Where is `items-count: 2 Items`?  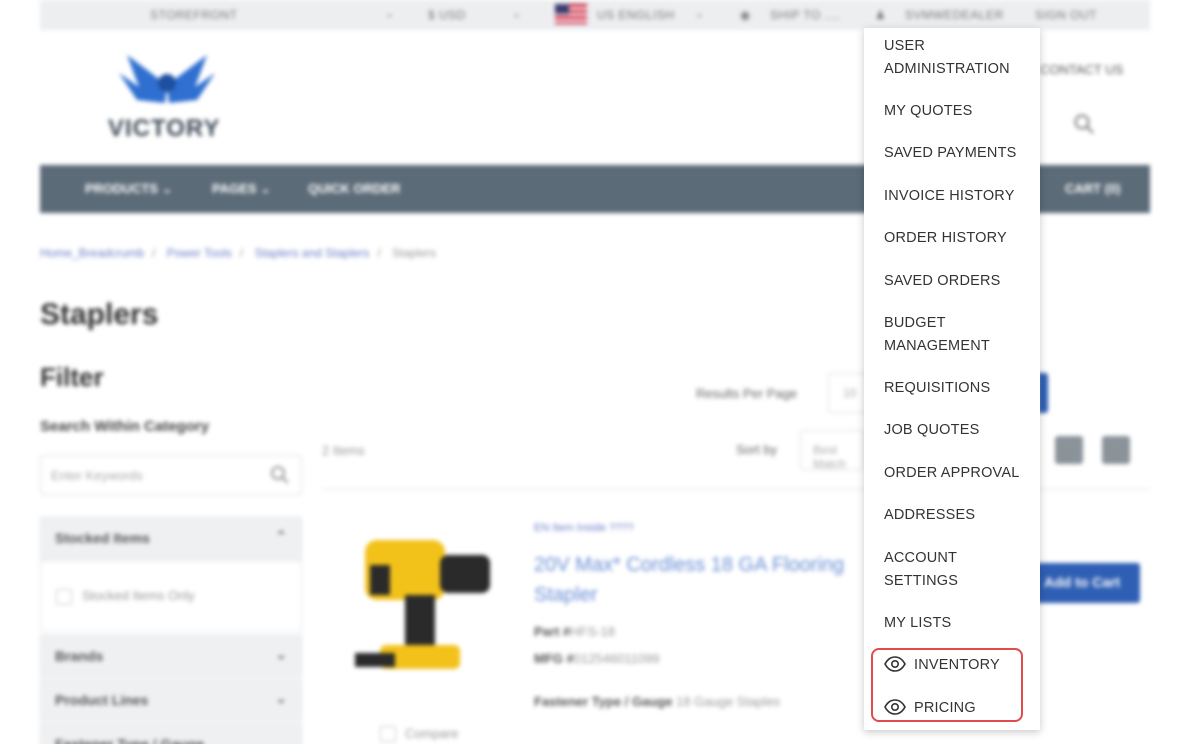 items-count: 2 Items is located at coordinates (343, 450).